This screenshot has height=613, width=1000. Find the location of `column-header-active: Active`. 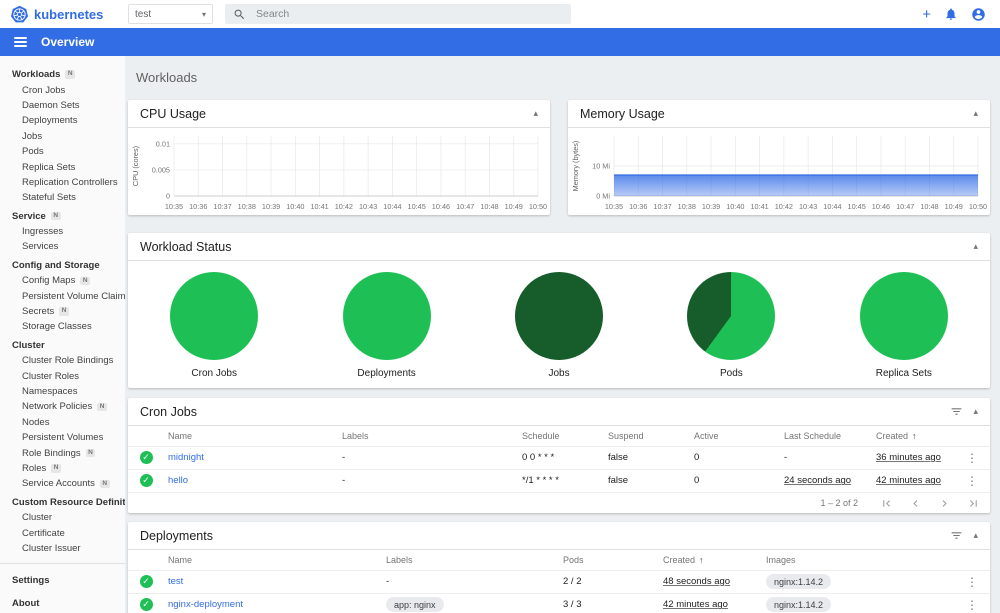

column-header-active: Active is located at coordinates (735, 436).